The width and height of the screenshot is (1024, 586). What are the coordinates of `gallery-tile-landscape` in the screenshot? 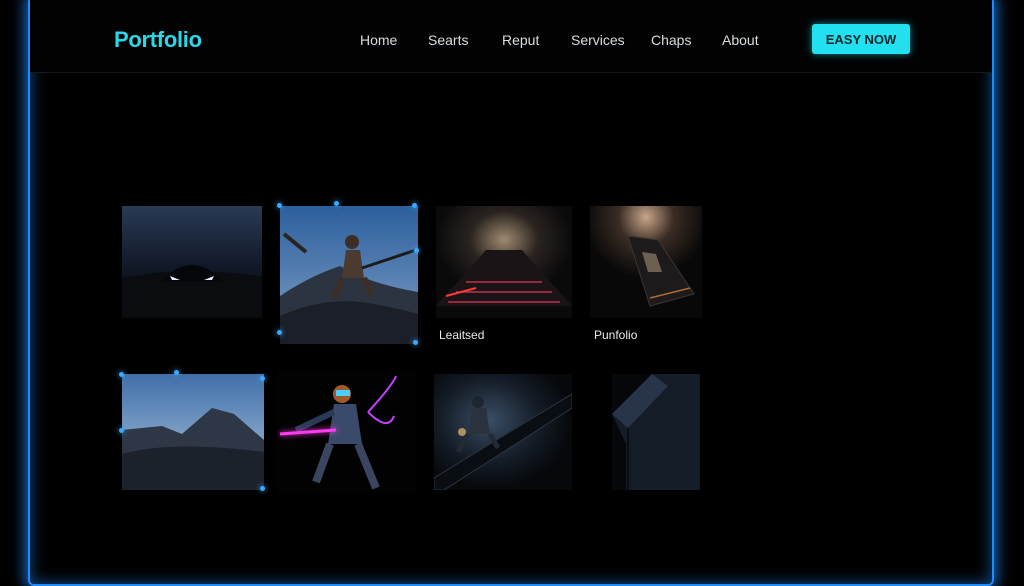 It's located at (193, 432).